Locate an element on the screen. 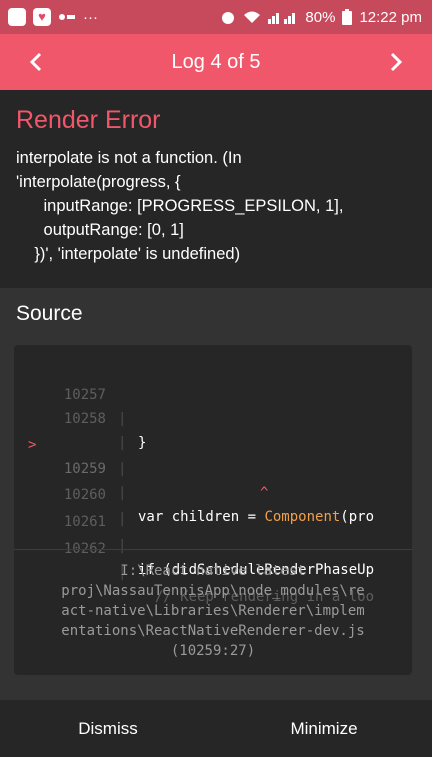  previous-log-button is located at coordinates (36, 62).